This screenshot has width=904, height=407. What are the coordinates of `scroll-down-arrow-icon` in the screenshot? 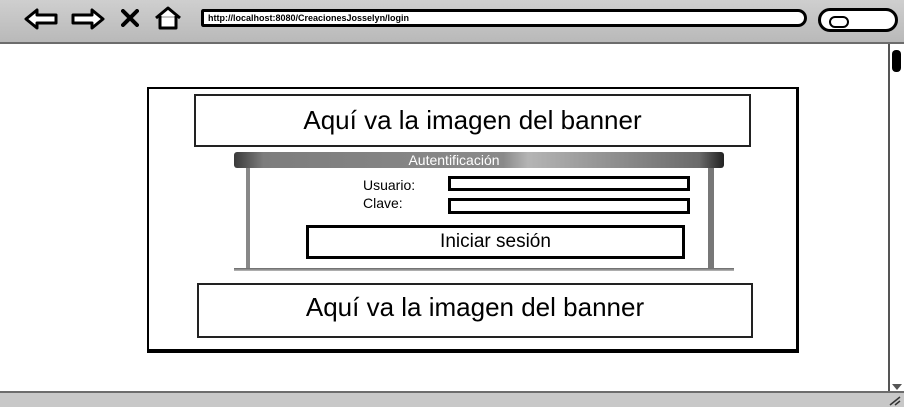 It's located at (897, 387).